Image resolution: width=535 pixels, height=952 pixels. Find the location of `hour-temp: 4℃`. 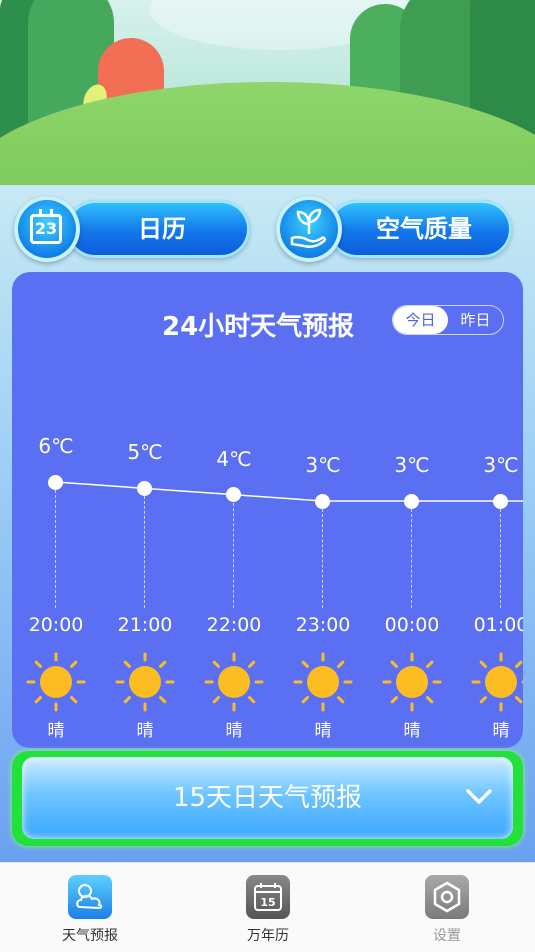

hour-temp: 4℃ is located at coordinates (234, 458).